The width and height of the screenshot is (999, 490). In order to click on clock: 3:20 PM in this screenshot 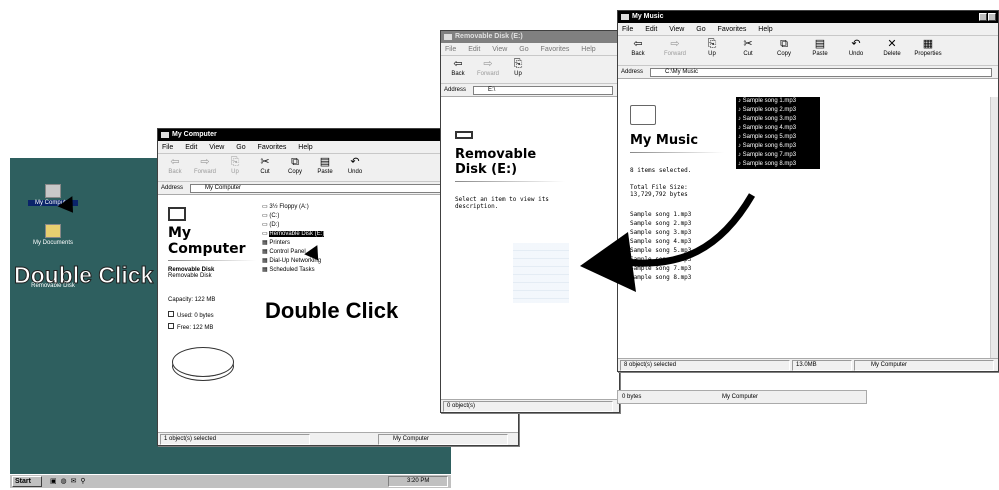, I will do `click(418, 481)`.